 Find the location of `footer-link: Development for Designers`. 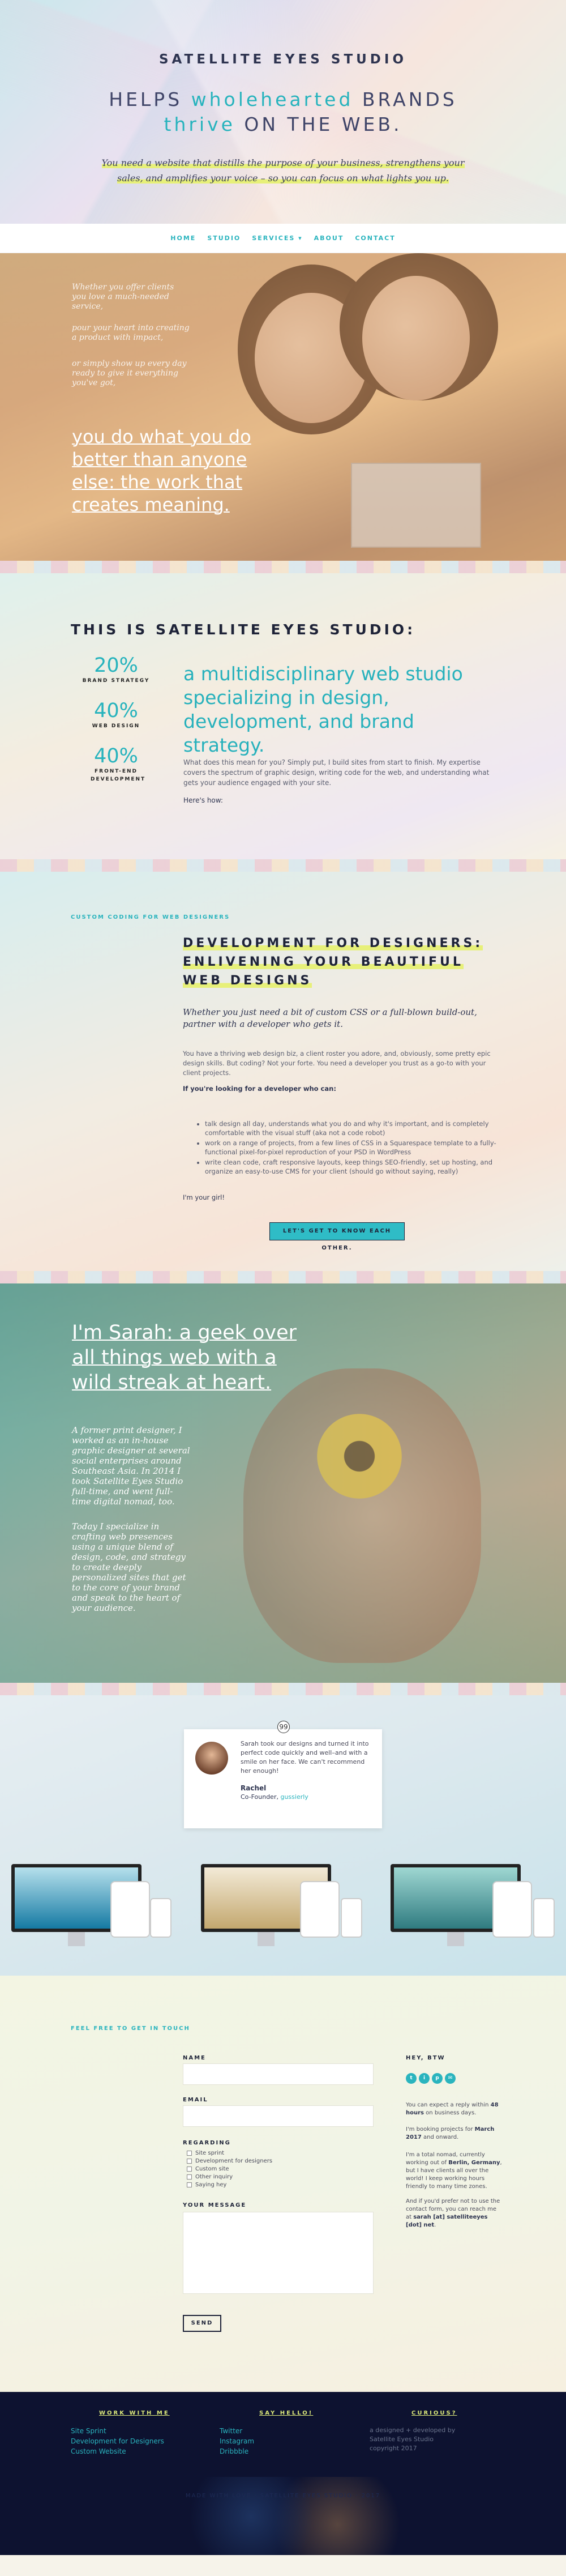

footer-link: Development for Designers is located at coordinates (117, 2441).